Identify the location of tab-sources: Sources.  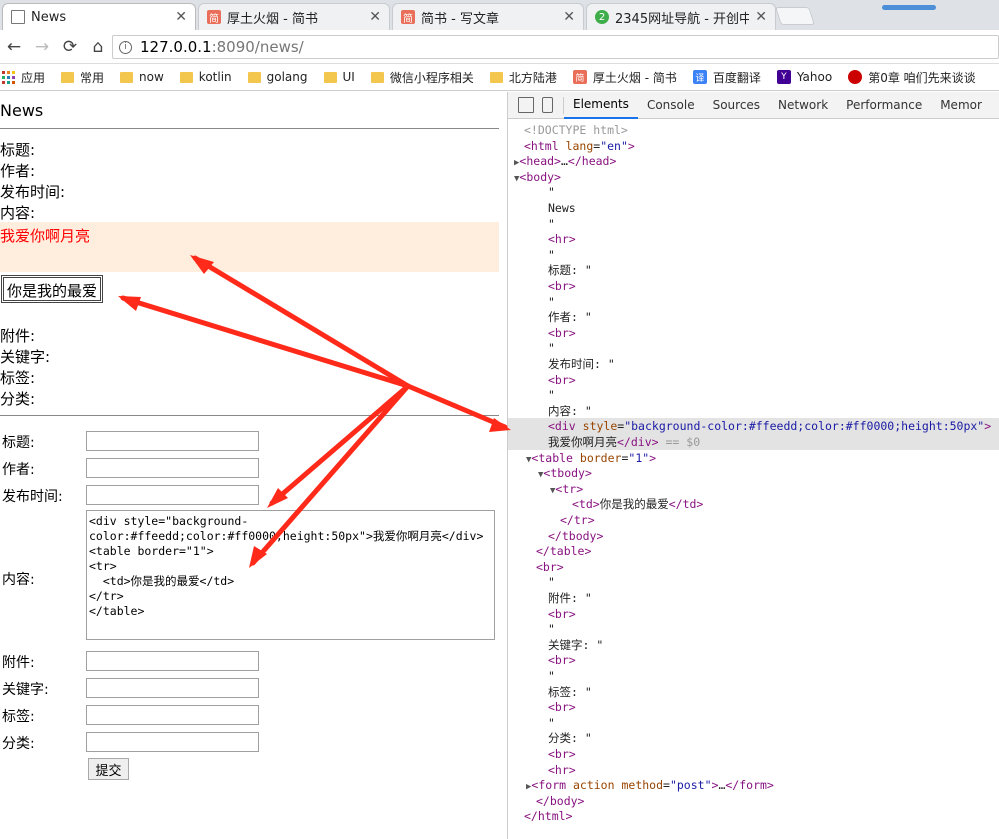
(736, 105).